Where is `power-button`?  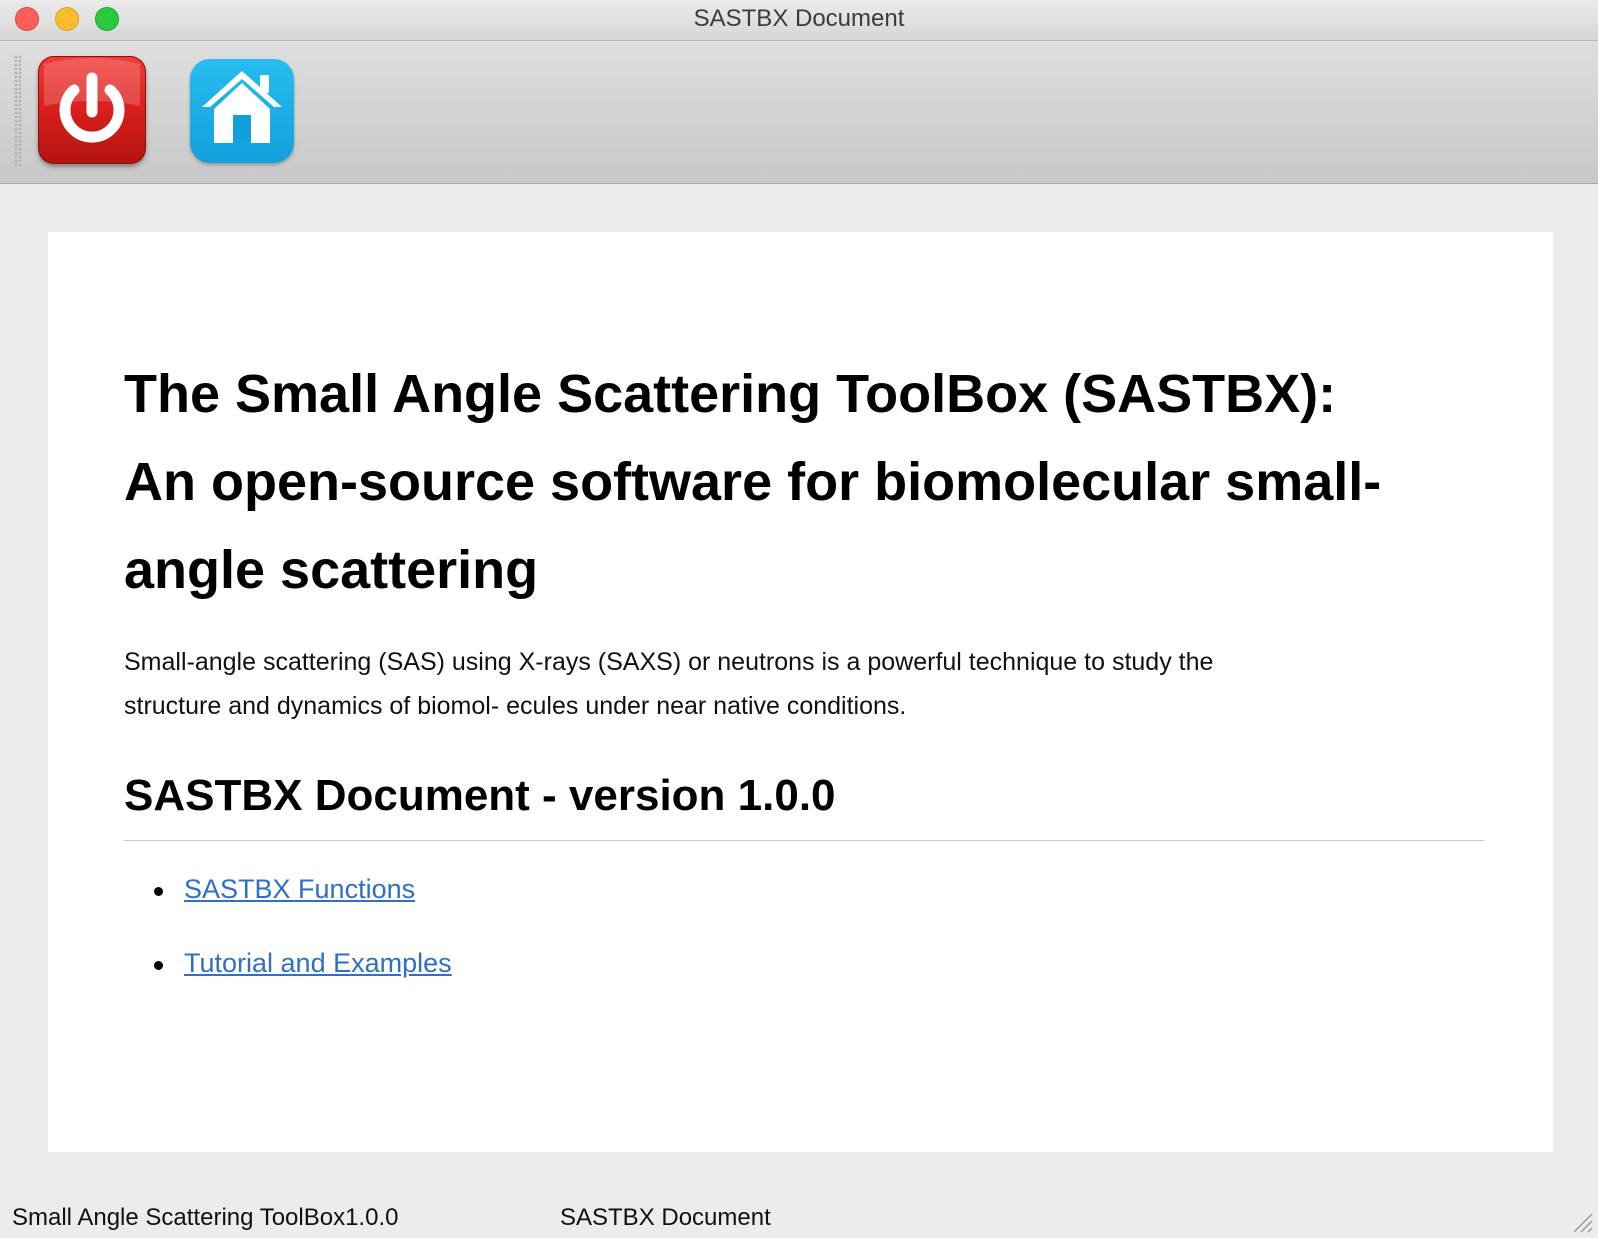 power-button is located at coordinates (92, 110).